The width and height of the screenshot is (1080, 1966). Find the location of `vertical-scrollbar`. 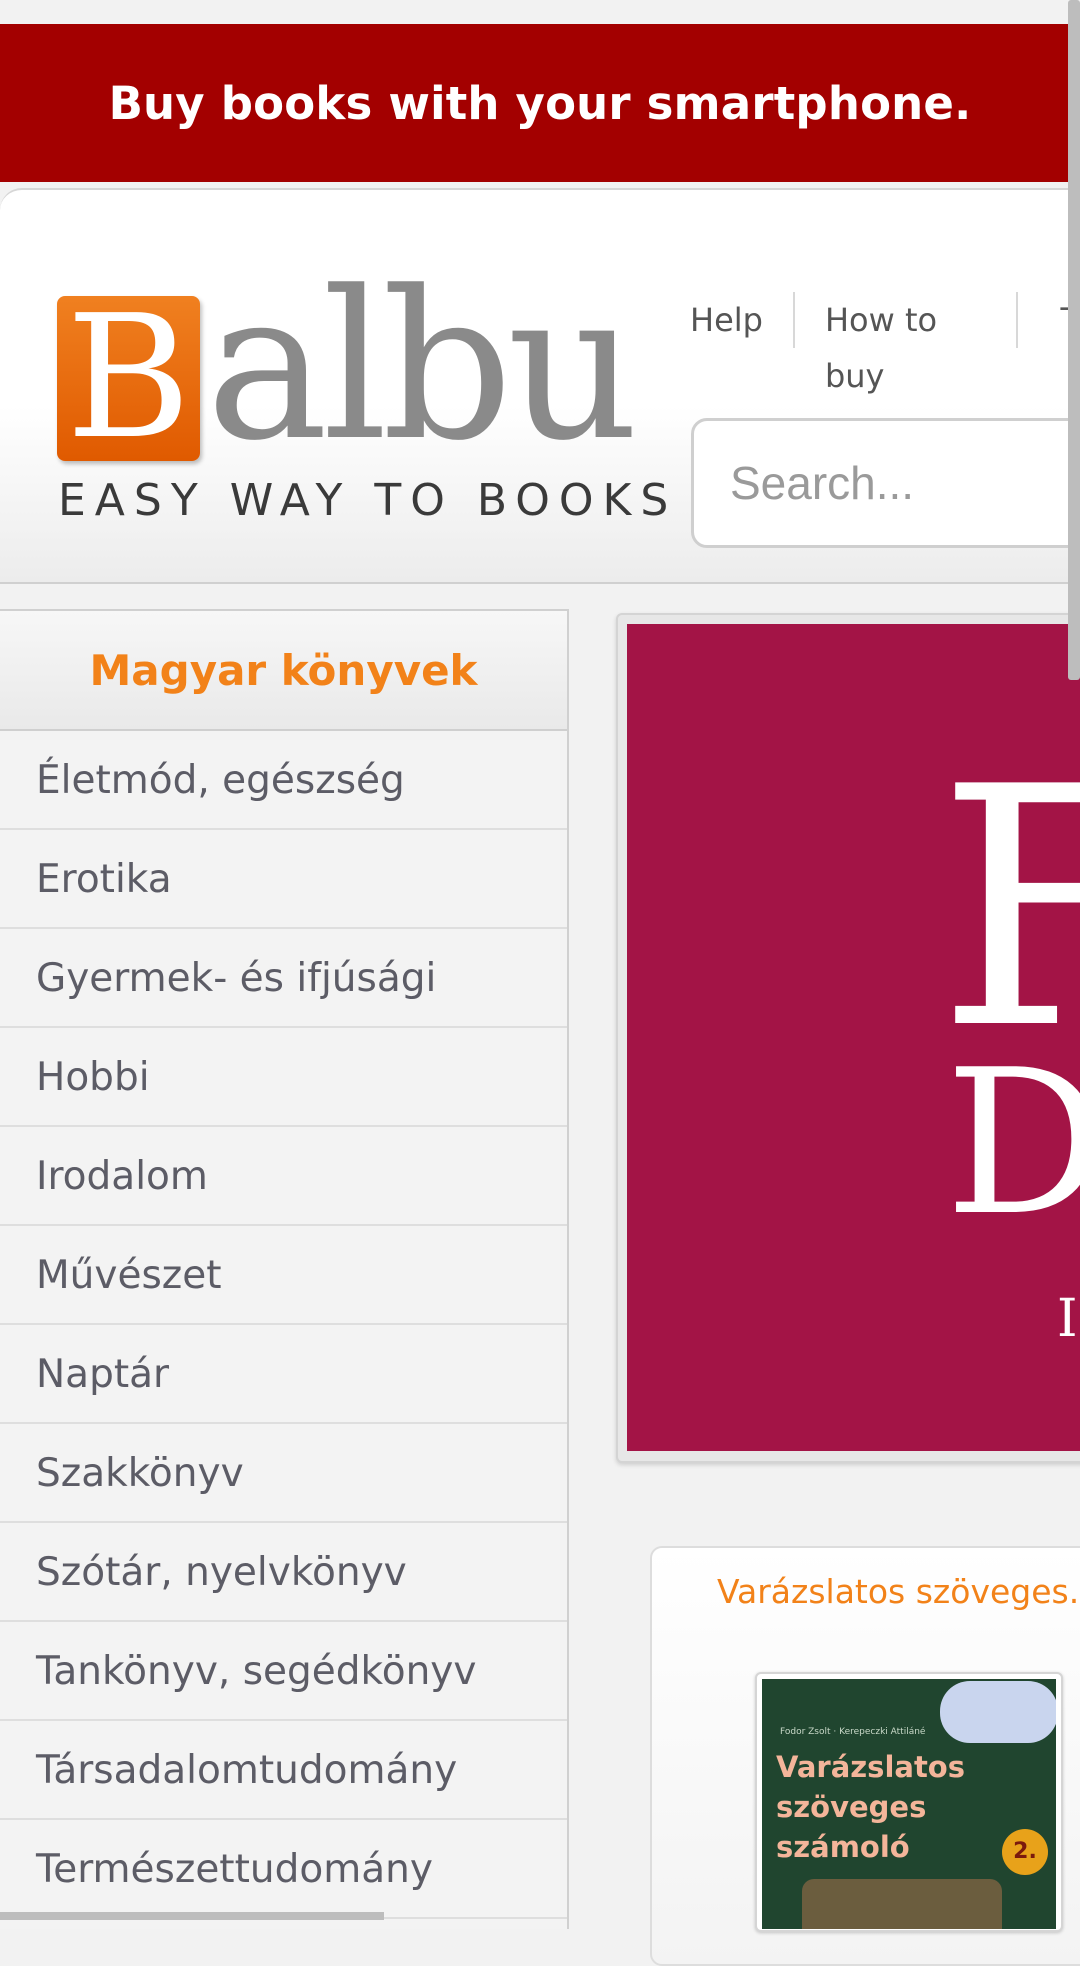

vertical-scrollbar is located at coordinates (1074, 340).